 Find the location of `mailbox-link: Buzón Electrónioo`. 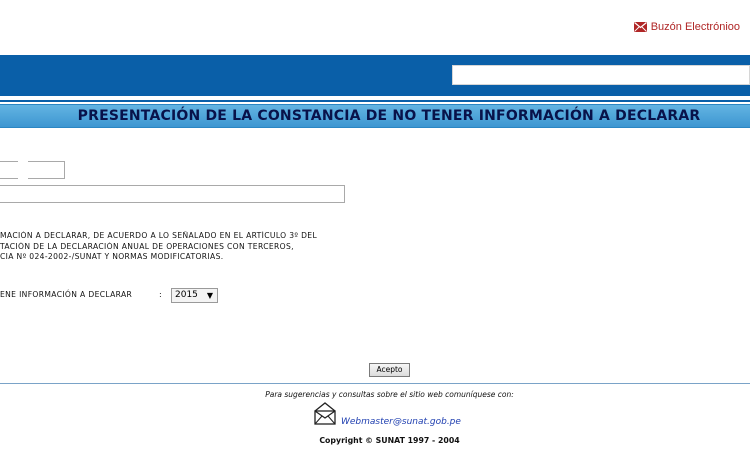

mailbox-link: Buzón Electrónioo is located at coordinates (686, 27).